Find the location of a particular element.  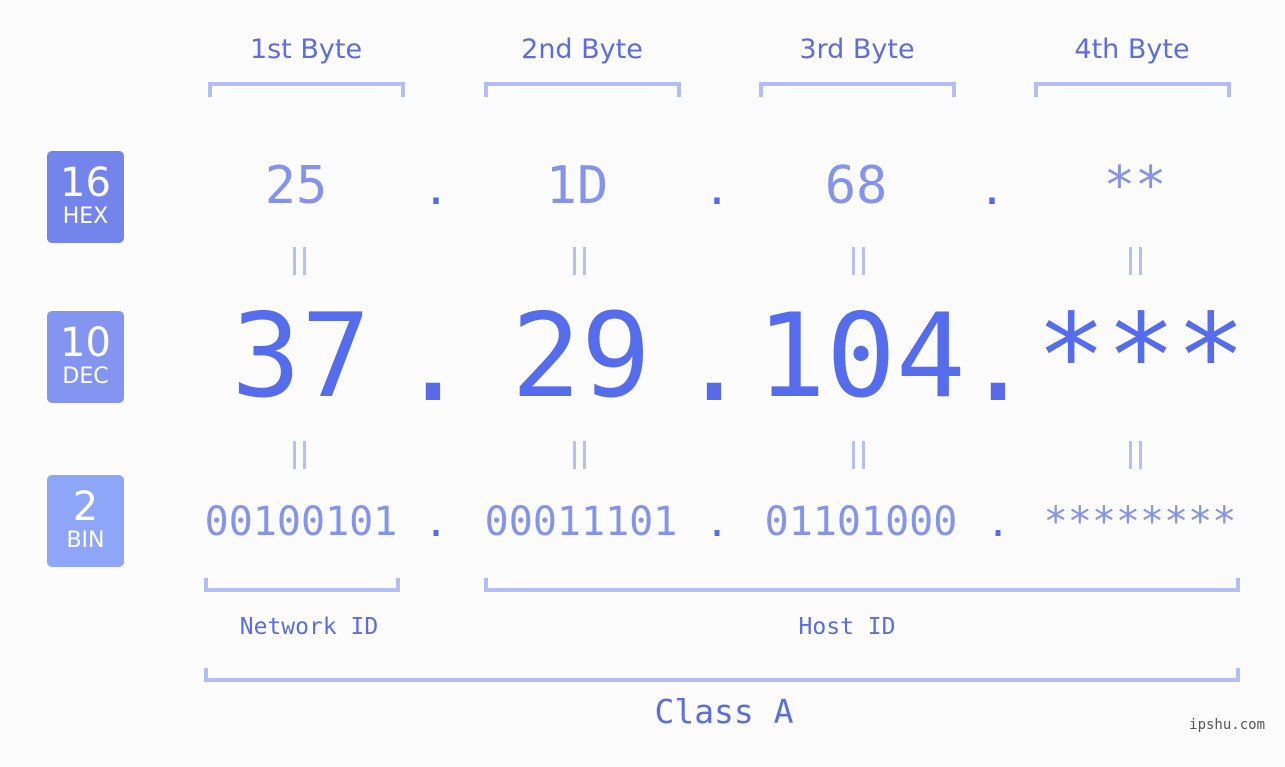

hex-base-number: 16 is located at coordinates (85, 183).